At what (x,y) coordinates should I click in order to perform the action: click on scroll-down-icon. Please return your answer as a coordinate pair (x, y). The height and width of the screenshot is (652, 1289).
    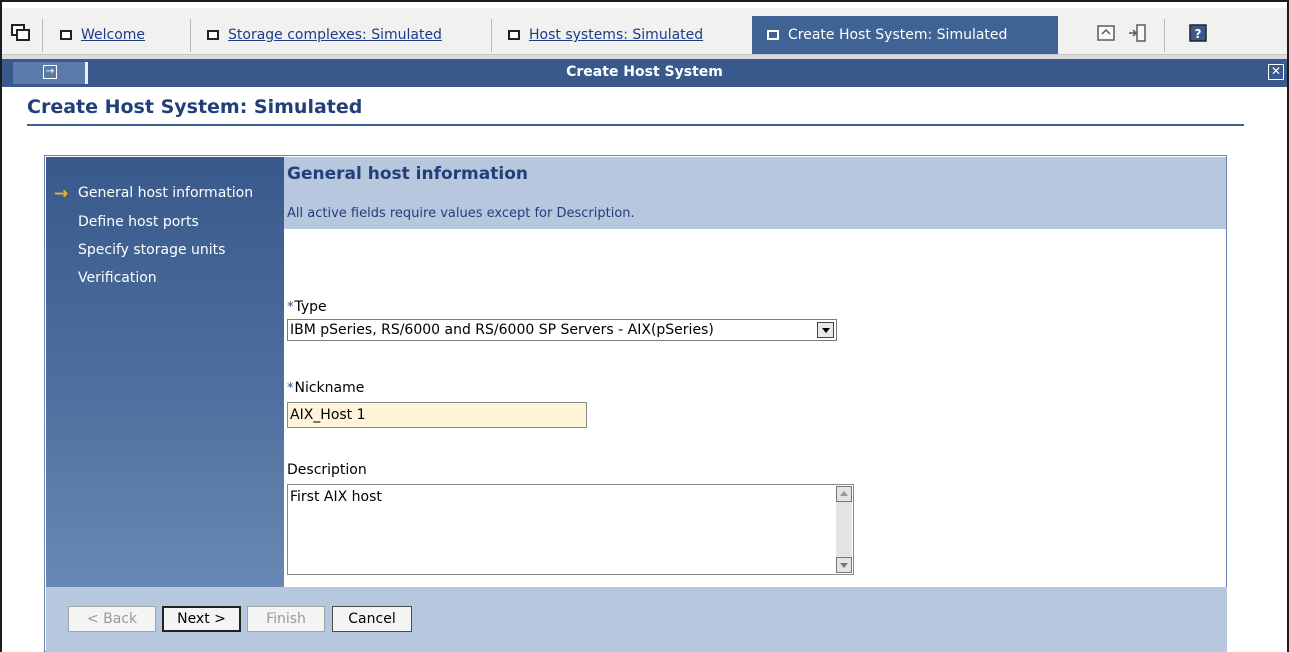
    Looking at the image, I should click on (844, 565).